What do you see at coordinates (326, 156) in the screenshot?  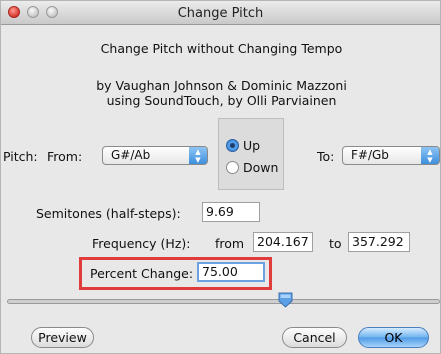 I see `pitch-to-label: To:` at bounding box center [326, 156].